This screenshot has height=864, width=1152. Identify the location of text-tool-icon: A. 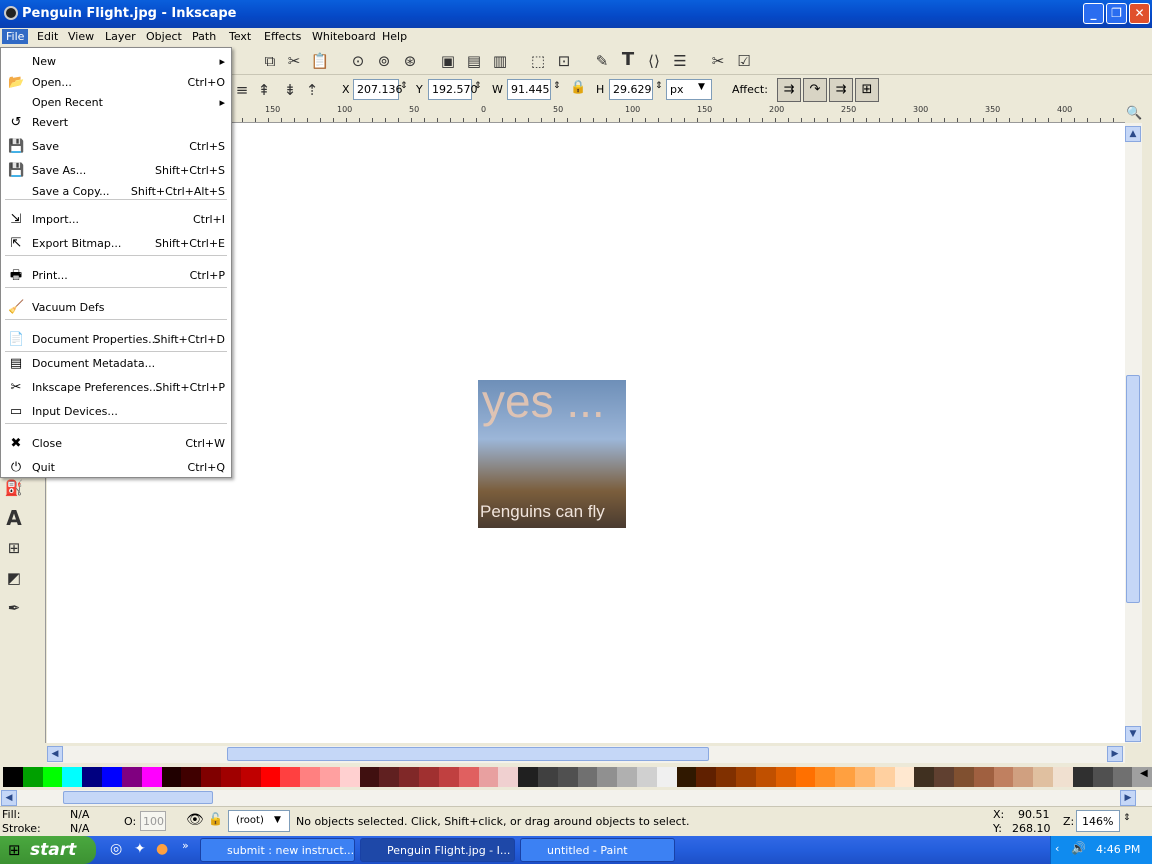
(14, 518).